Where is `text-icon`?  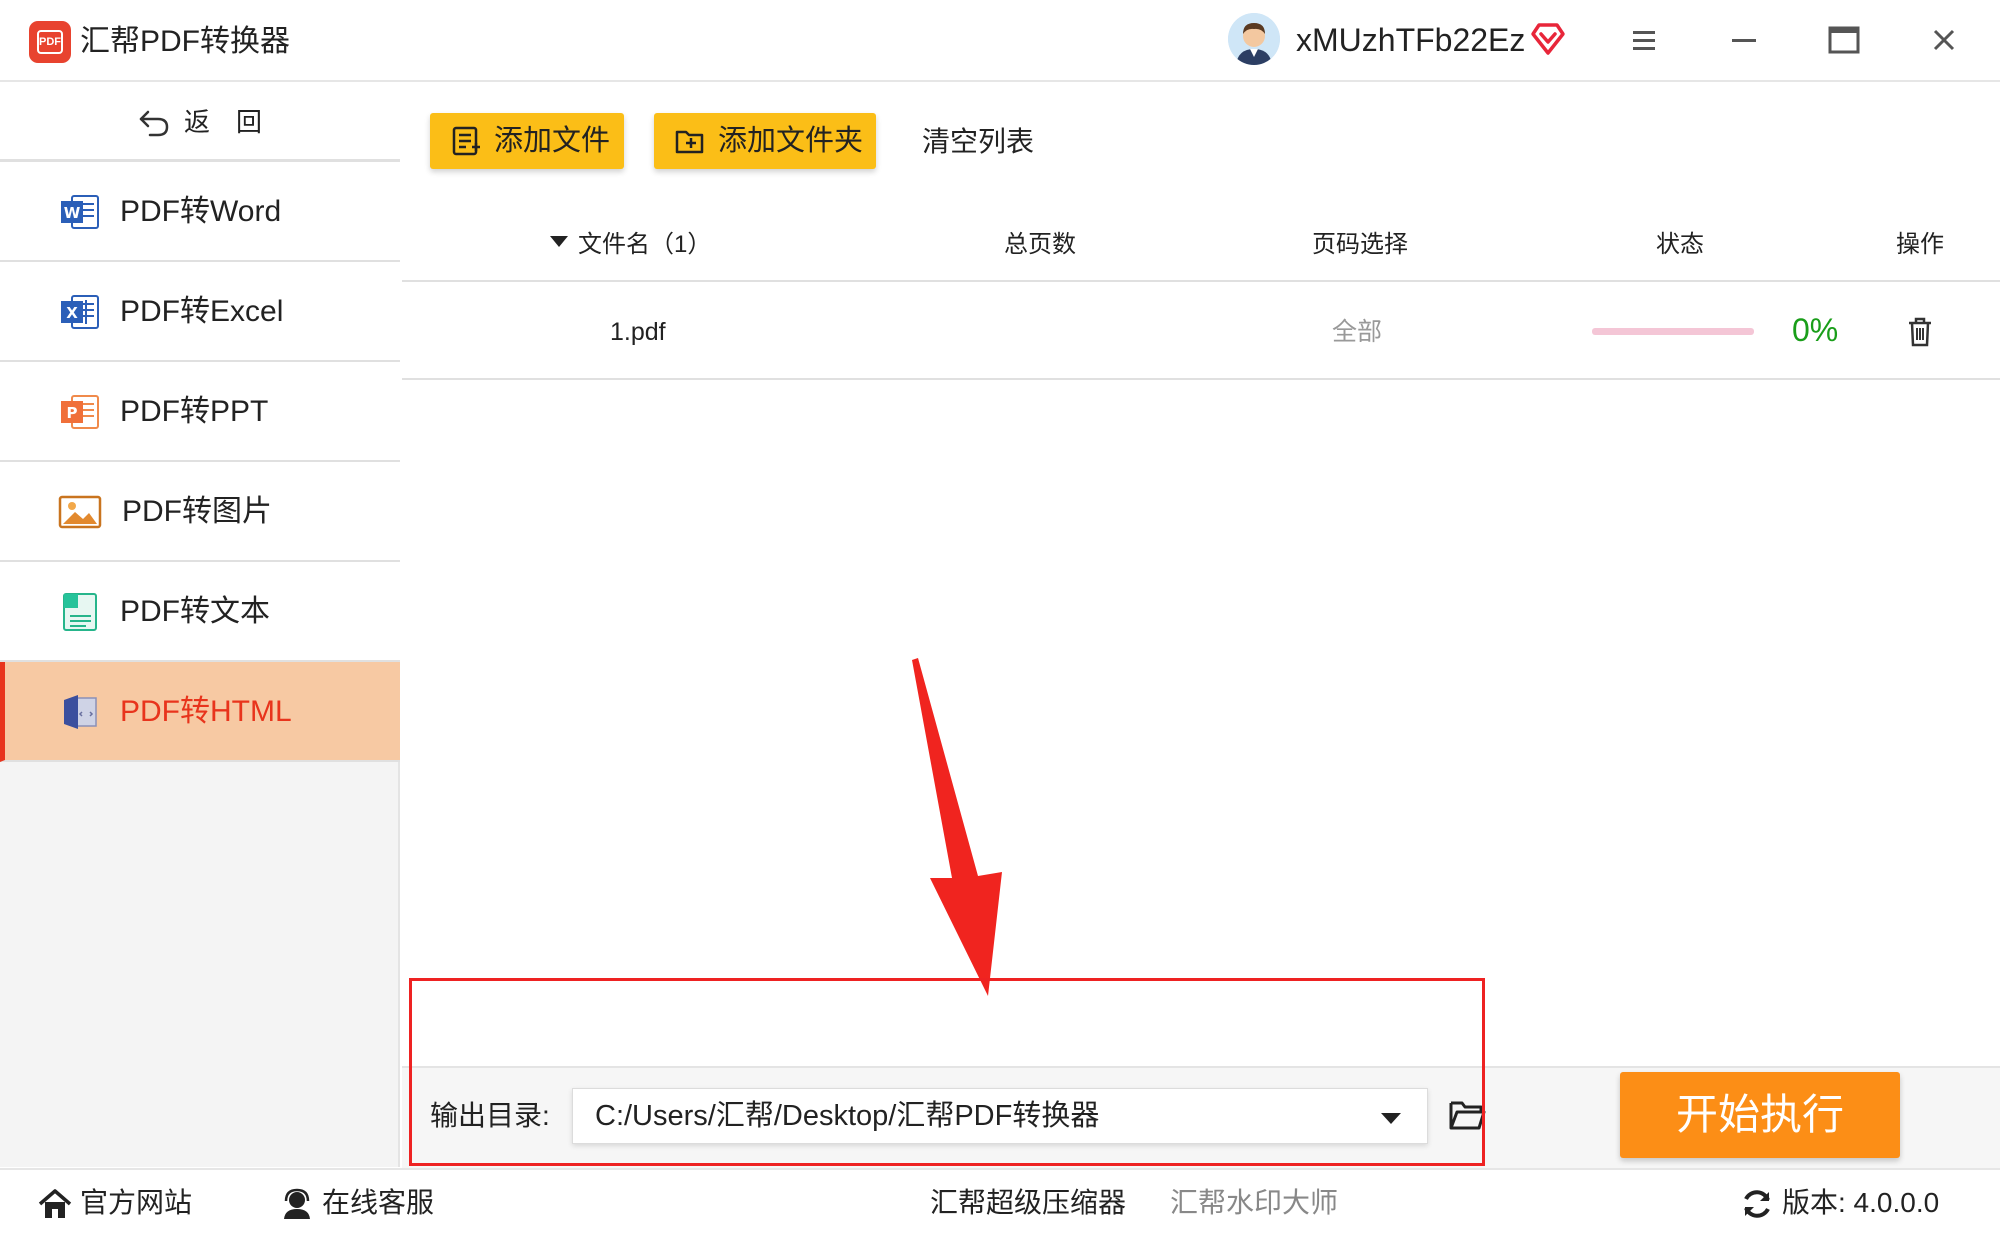 text-icon is located at coordinates (80, 612).